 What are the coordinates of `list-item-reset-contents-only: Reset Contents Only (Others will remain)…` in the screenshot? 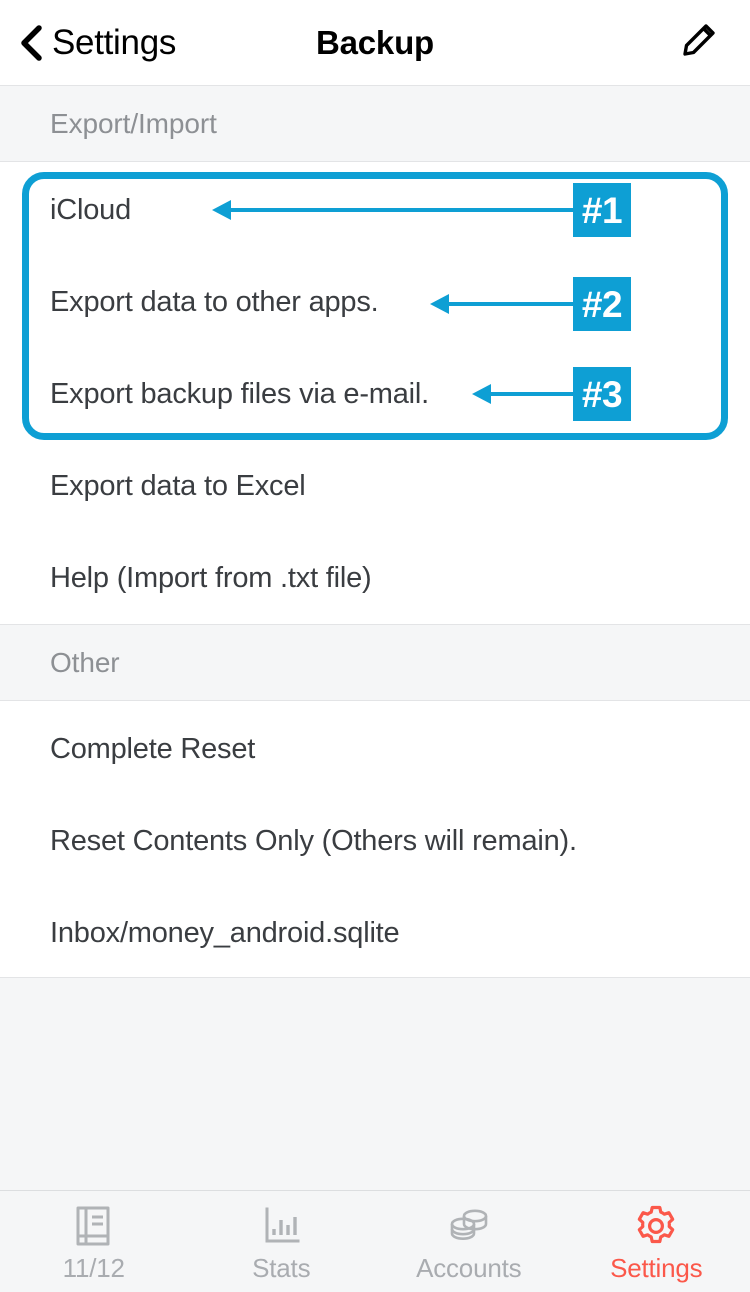 It's located at (375, 841).